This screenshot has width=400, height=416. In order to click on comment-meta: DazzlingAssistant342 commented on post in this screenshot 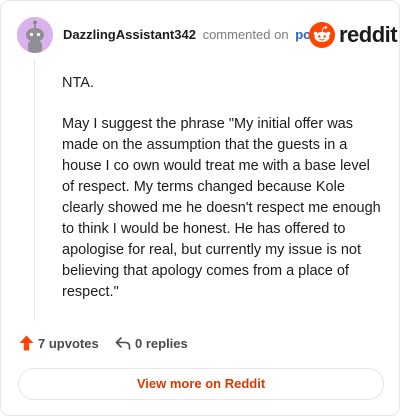, I will do `click(193, 35)`.